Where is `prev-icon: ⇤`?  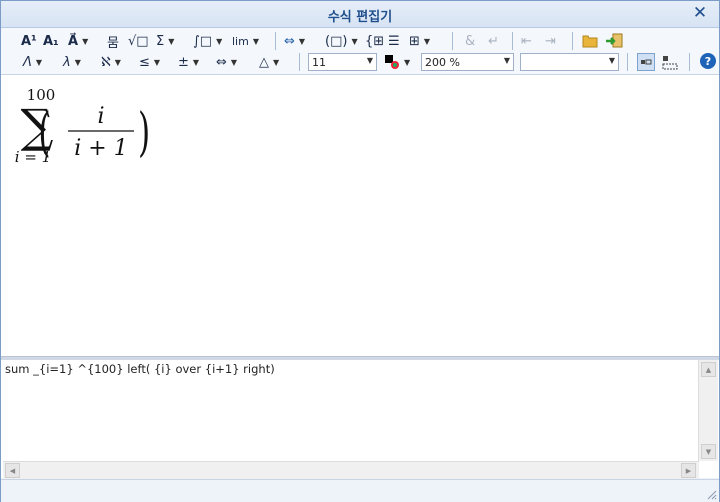 prev-icon: ⇤ is located at coordinates (526, 41).